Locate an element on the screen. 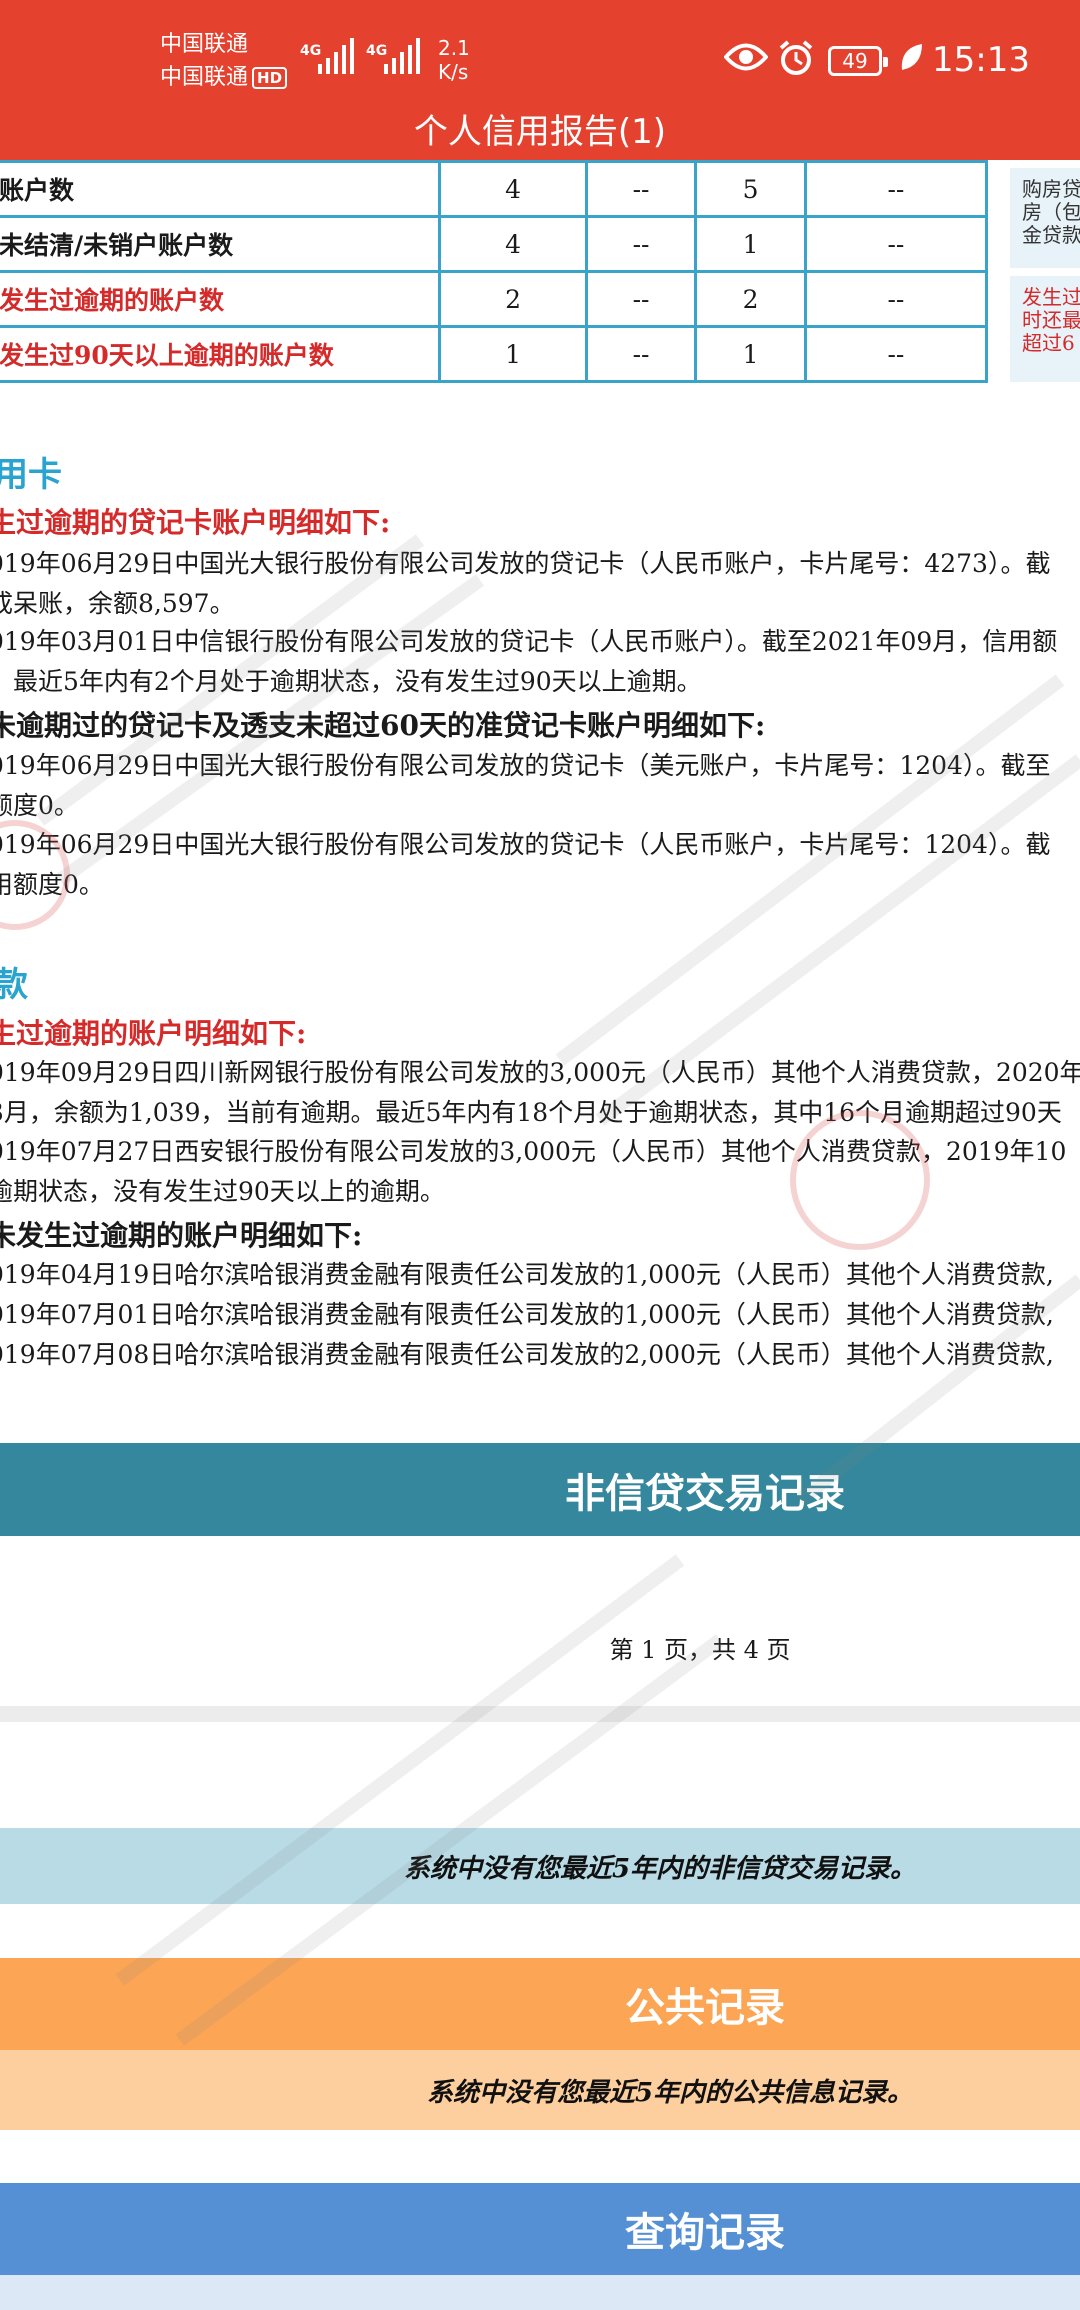 The height and width of the screenshot is (2310, 1080). subtitle-normal-cards: 未逾期过的贷记卡及透支未超过60天的准贷记卡账户明细如下: is located at coordinates (383, 725).